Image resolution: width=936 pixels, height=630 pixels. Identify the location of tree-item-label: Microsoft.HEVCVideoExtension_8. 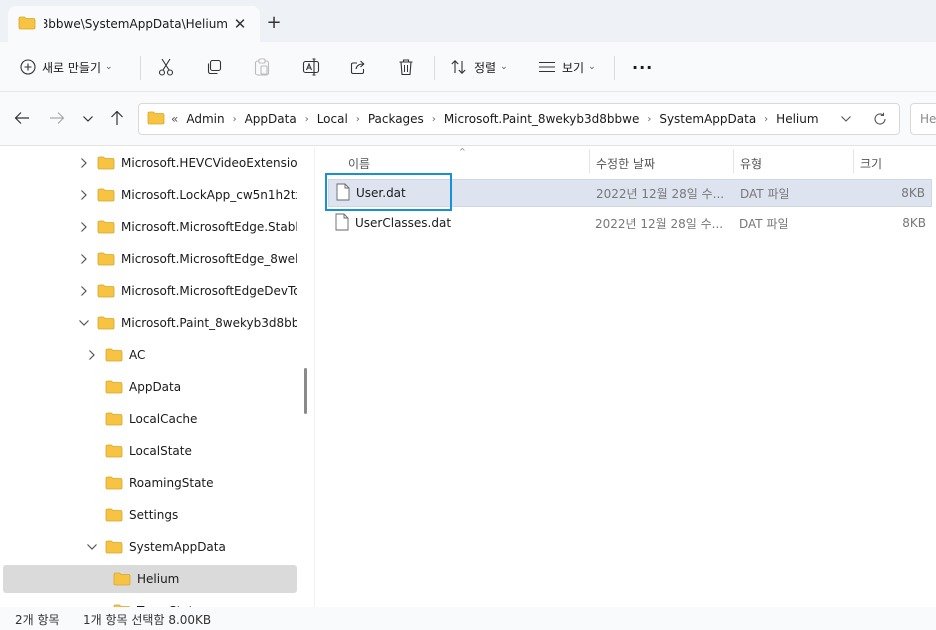
(209, 163).